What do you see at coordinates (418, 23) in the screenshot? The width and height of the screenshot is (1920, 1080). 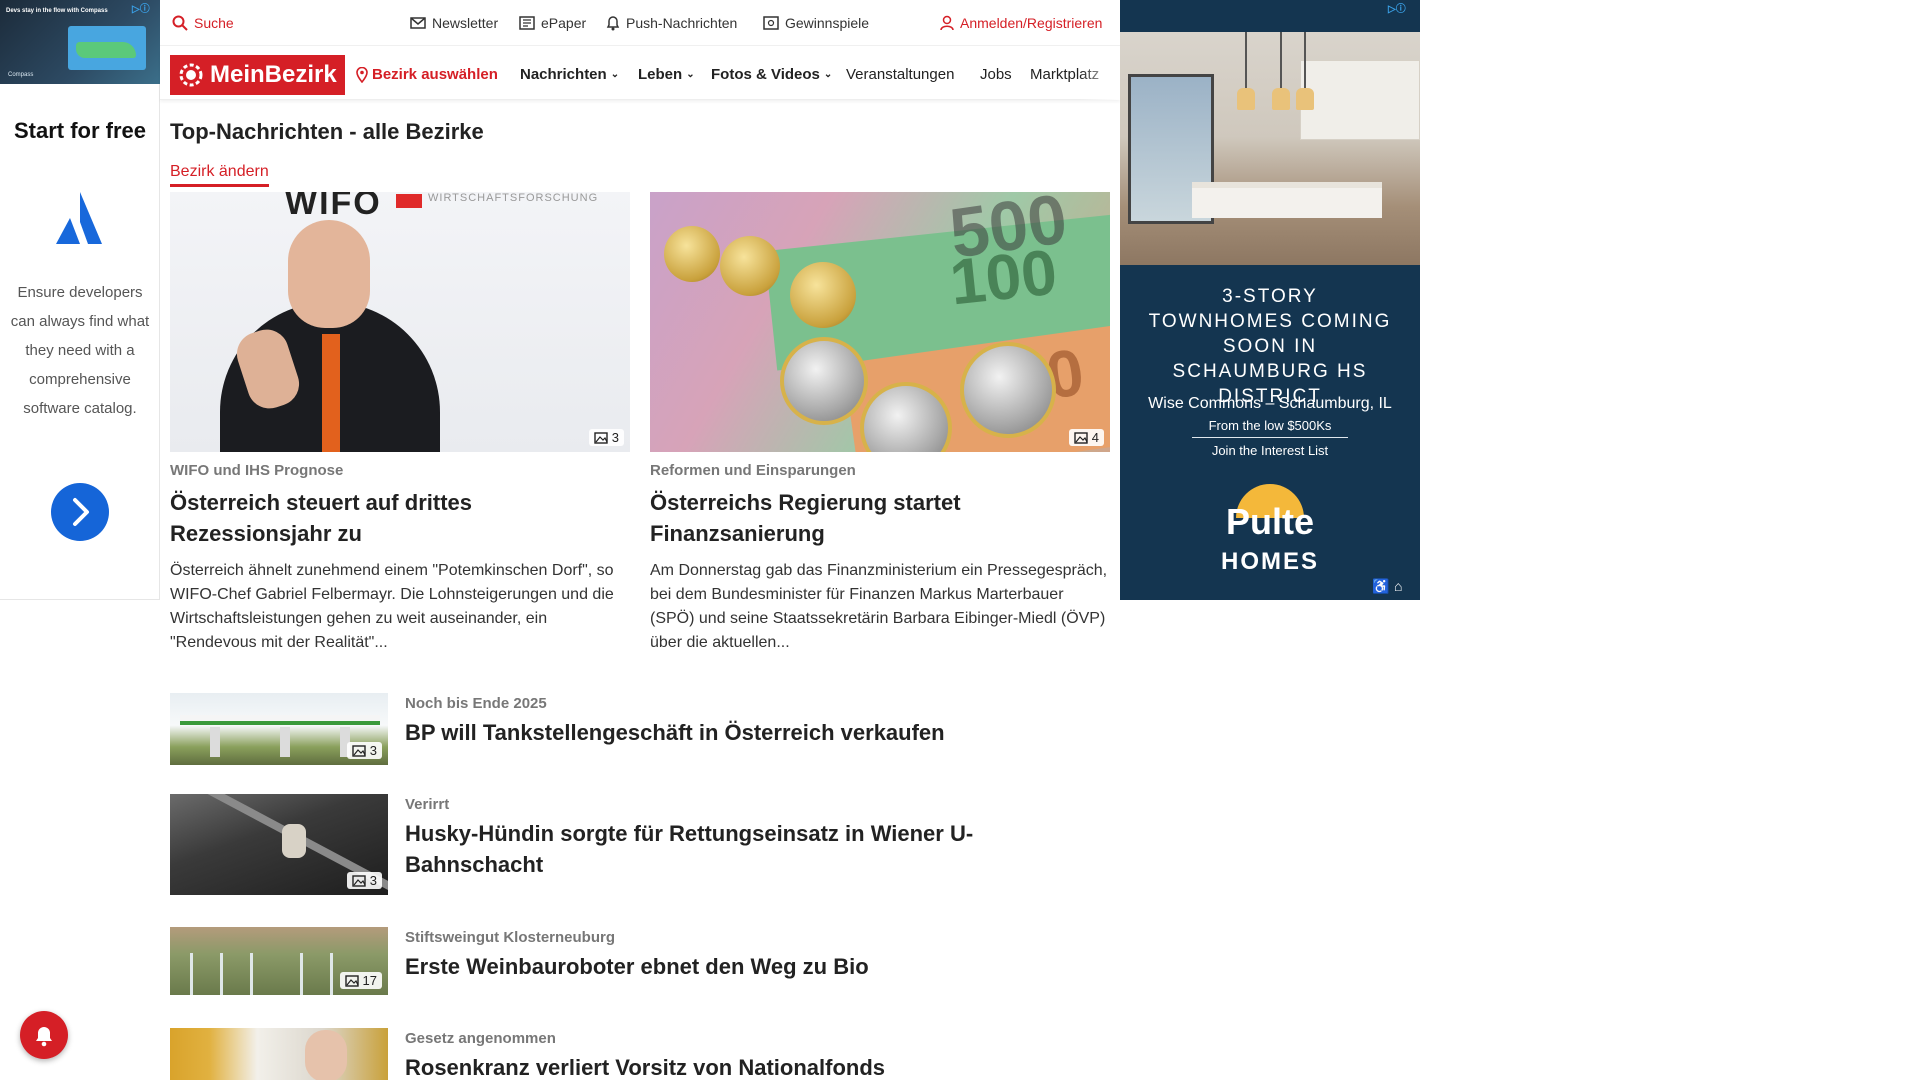 I see `mail-icon` at bounding box center [418, 23].